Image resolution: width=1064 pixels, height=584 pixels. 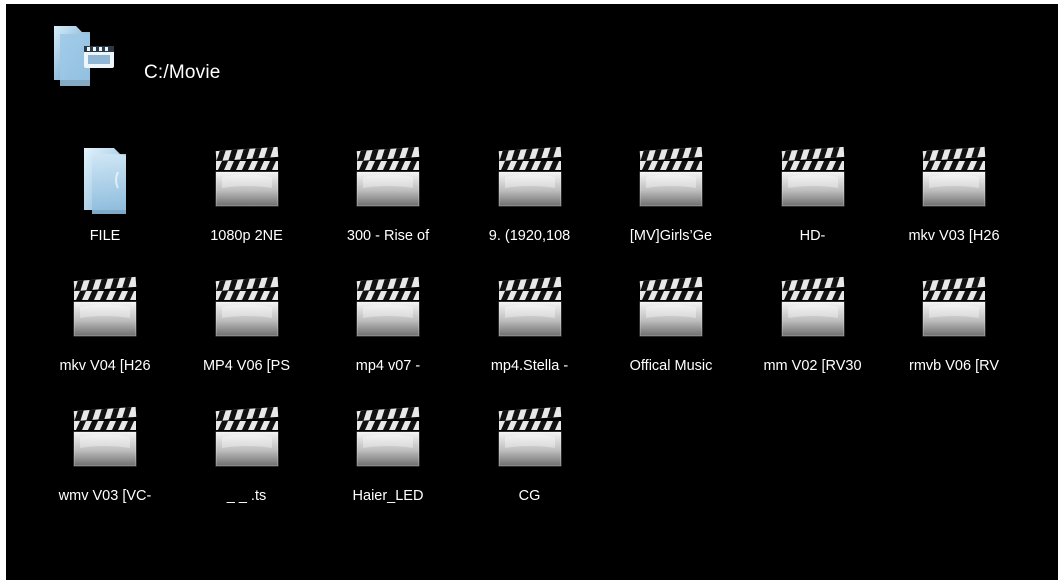 I want to click on video-file-item: 300 - Rise of, so click(x=387, y=208).